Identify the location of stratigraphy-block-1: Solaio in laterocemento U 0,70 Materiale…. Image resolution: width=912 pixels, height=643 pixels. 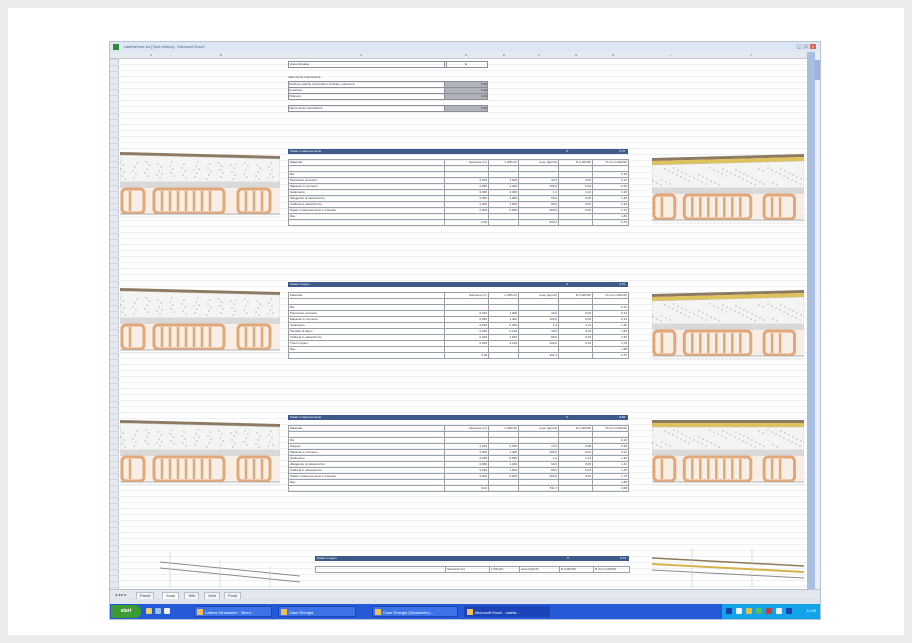
(458, 187).